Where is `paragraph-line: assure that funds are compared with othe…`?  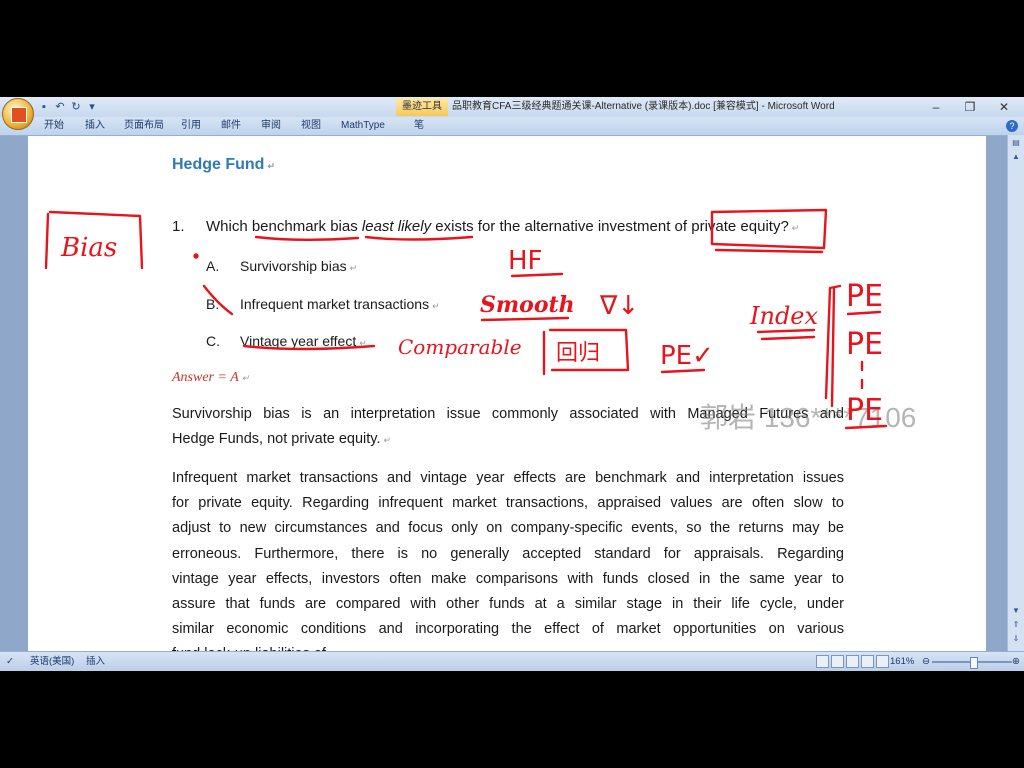
paragraph-line: assure that funds are compared with othe… is located at coordinates (508, 604).